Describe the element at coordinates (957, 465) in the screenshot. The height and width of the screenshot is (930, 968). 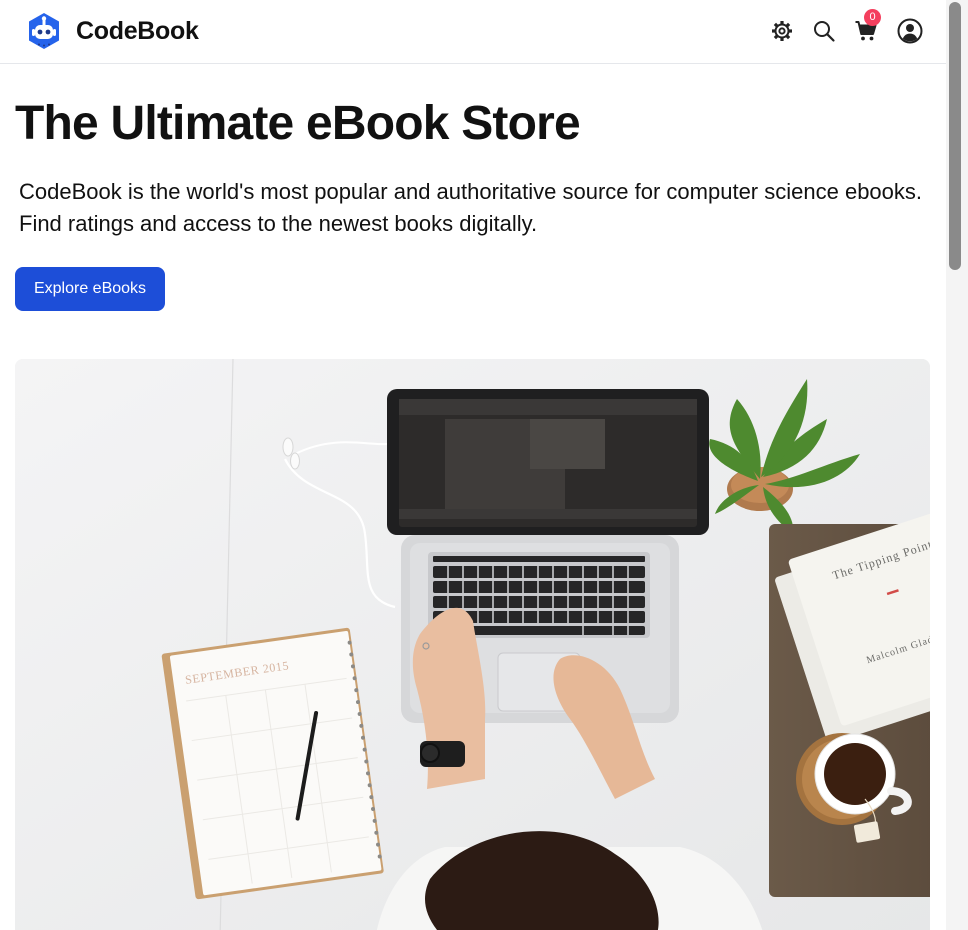
I see `page-scrollbar` at that location.